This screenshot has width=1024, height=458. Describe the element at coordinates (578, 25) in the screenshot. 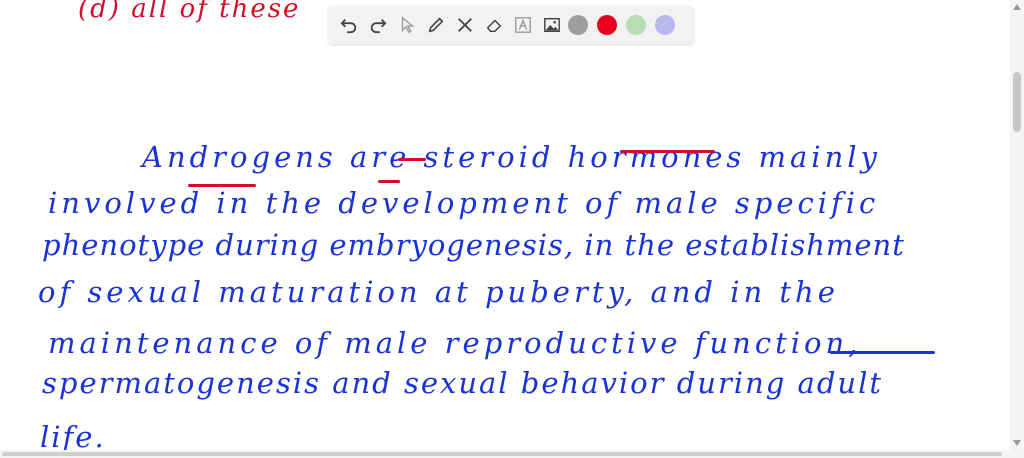

I see `color-swatch-gray` at that location.